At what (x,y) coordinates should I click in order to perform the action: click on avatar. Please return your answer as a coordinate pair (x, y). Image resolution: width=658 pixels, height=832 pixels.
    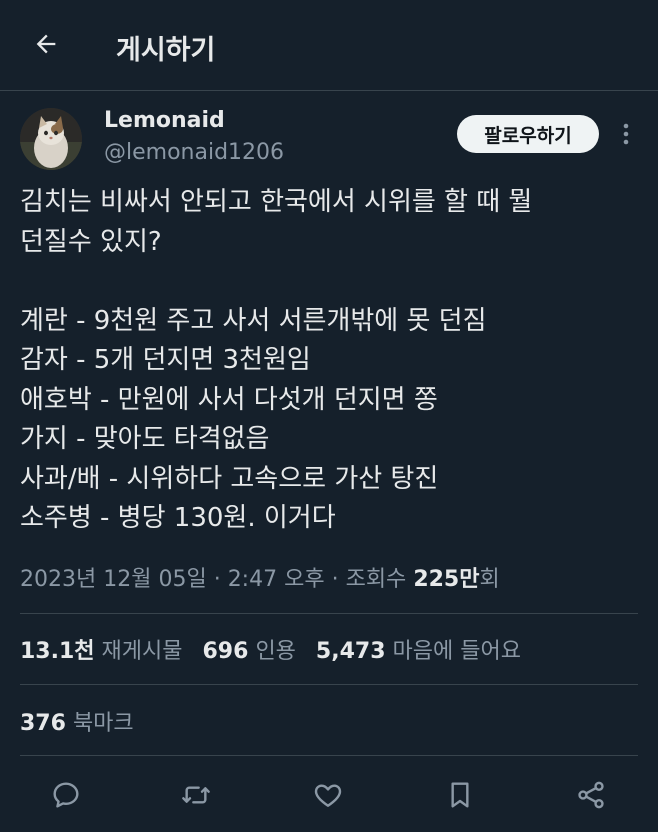
    Looking at the image, I should click on (51, 139).